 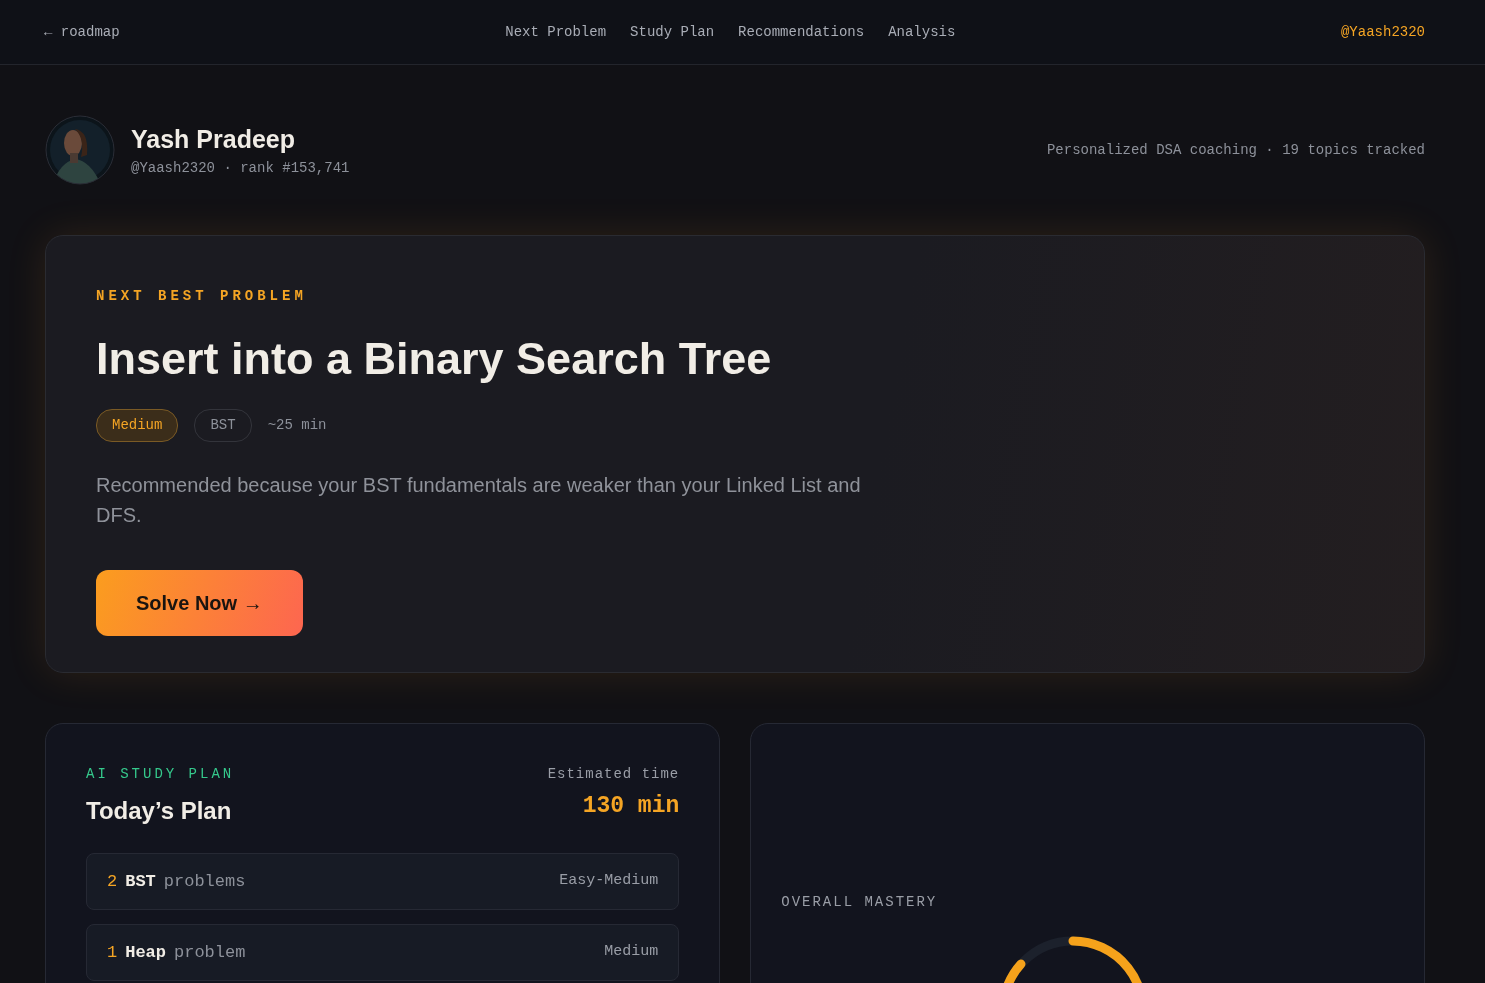 What do you see at coordinates (112, 881) in the screenshot?
I see `item-count: 2` at bounding box center [112, 881].